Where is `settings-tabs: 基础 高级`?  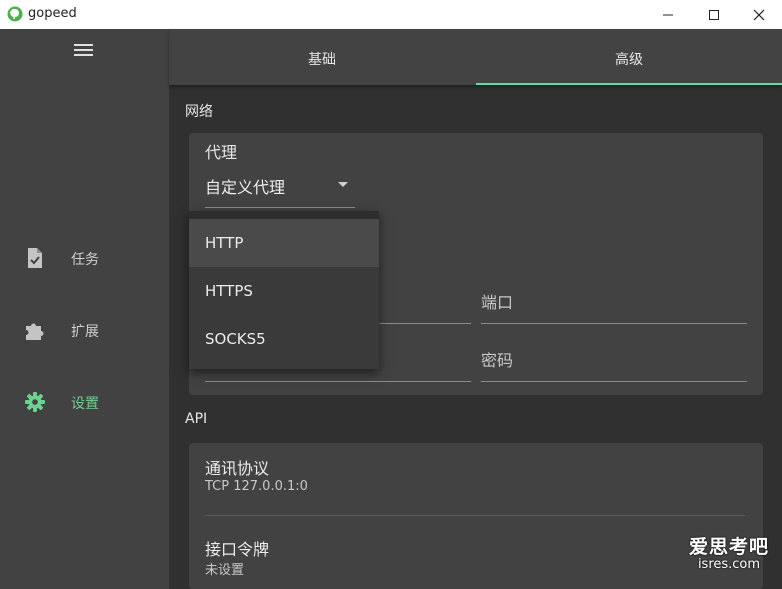
settings-tabs: 基础 高级 is located at coordinates (475, 57).